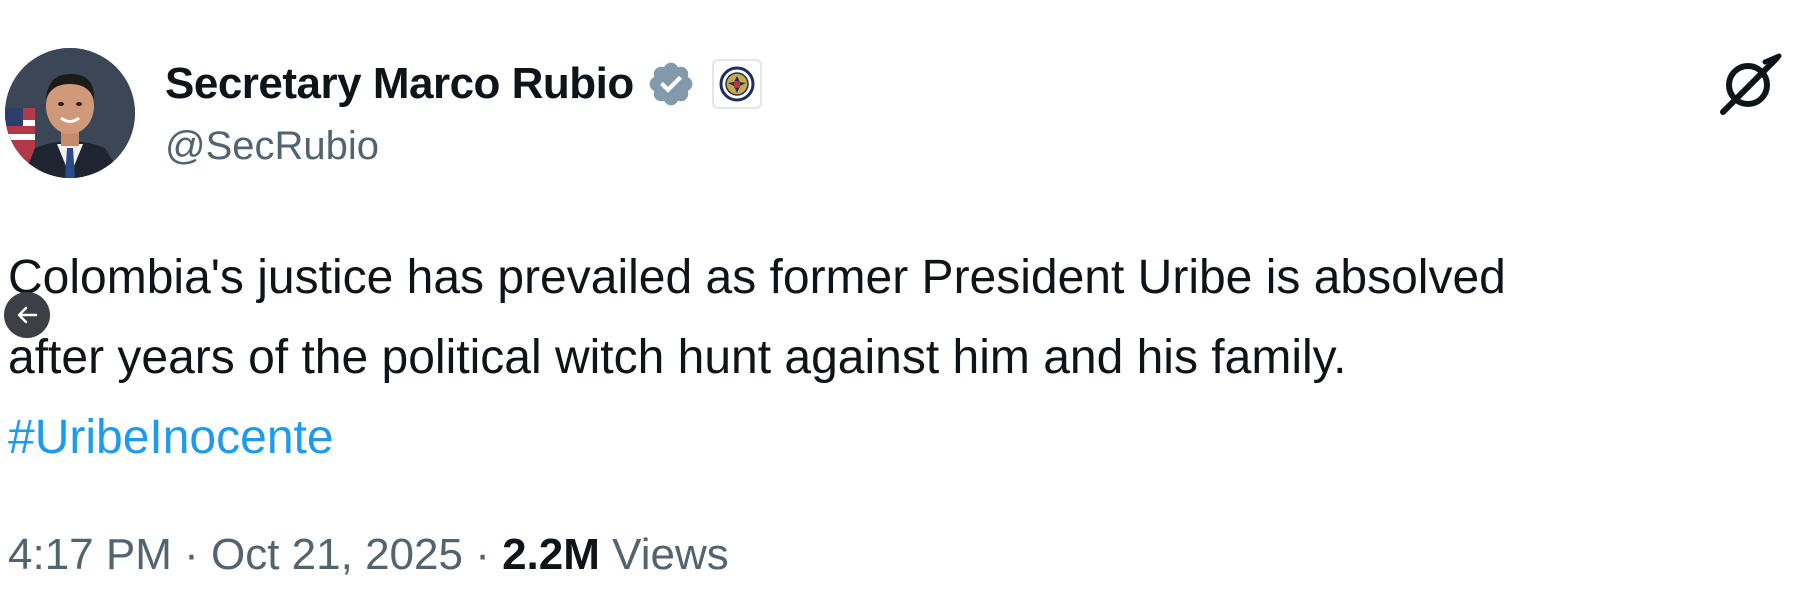 The image size is (1799, 611). I want to click on arrow-left-icon, so click(27, 315).